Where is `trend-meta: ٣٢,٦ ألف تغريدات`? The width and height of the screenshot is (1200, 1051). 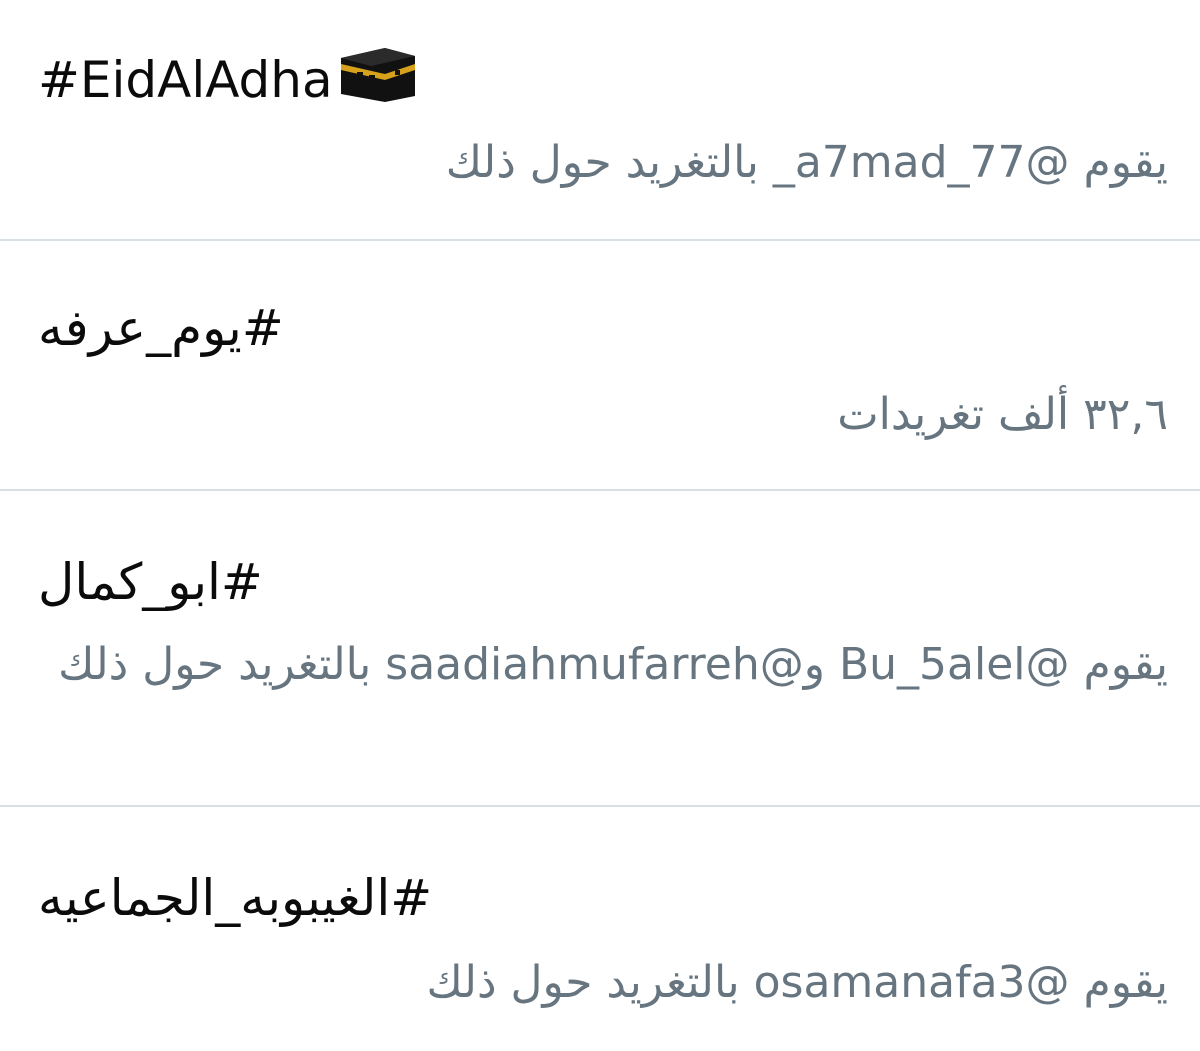 trend-meta: ٣٢,٦ ألف تغريدات is located at coordinates (1002, 414).